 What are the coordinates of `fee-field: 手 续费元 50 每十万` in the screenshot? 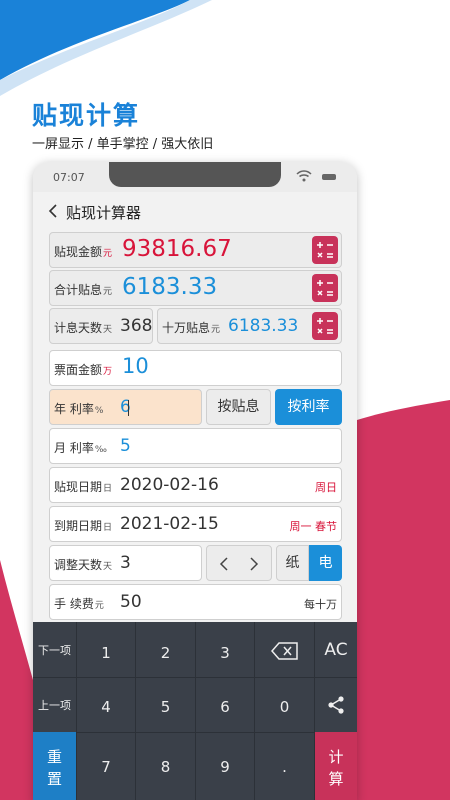 It's located at (195, 602).